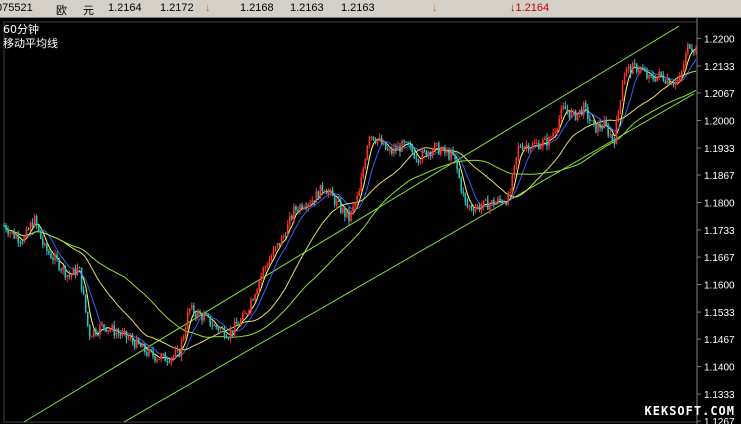 The image size is (741, 424). What do you see at coordinates (208, 8) in the screenshot?
I see `down-arrow-icon: ↓` at bounding box center [208, 8].